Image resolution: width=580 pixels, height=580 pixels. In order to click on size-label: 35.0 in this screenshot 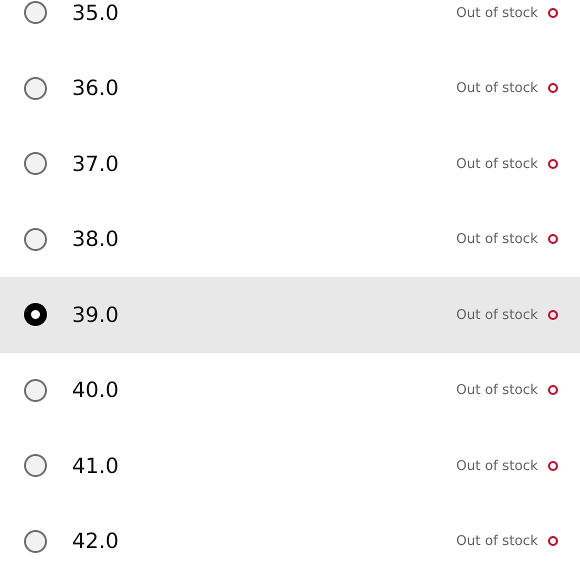, I will do `click(96, 12)`.